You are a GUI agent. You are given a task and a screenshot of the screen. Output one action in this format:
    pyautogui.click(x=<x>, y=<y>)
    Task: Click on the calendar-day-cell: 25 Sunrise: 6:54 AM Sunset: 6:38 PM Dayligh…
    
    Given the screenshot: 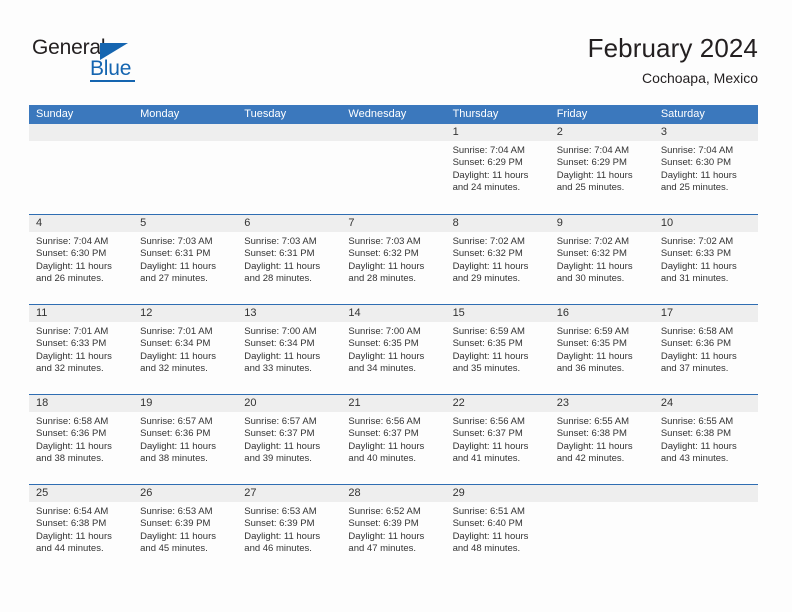 What is the action you would take?
    pyautogui.click(x=81, y=529)
    